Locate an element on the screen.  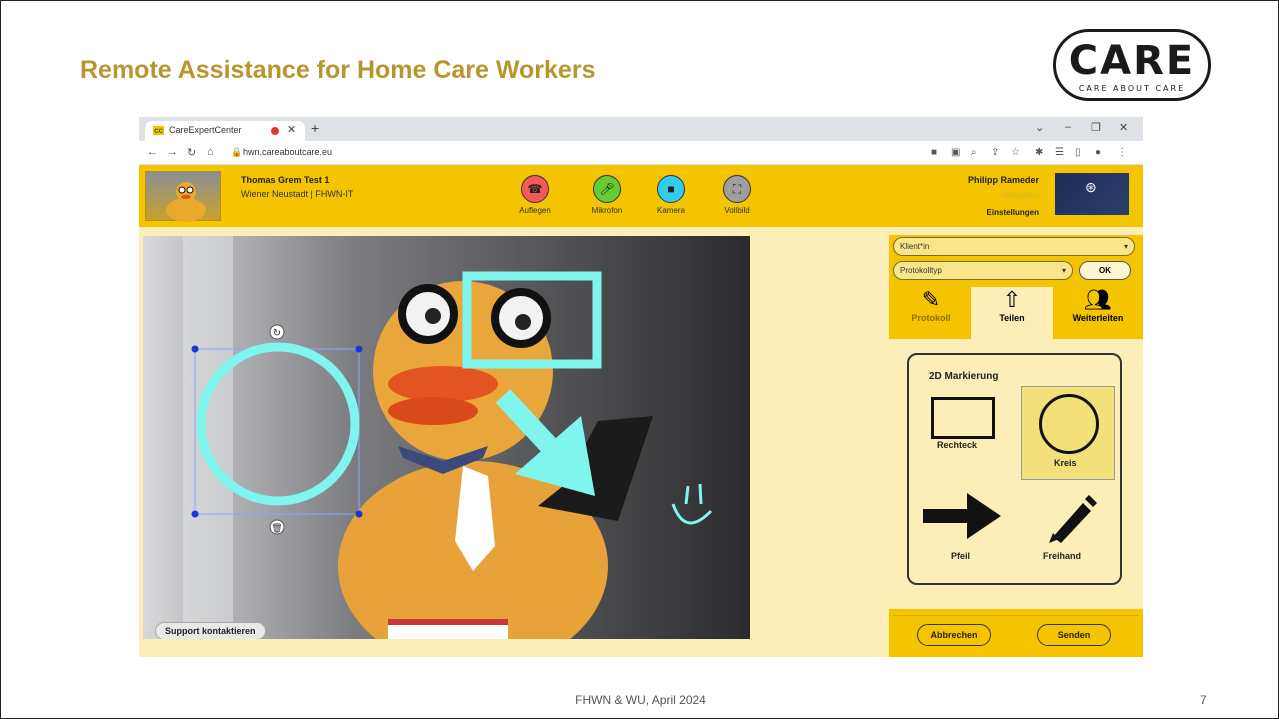
caller-name: Thomas Grem Test 1 is located at coordinates (285, 180).